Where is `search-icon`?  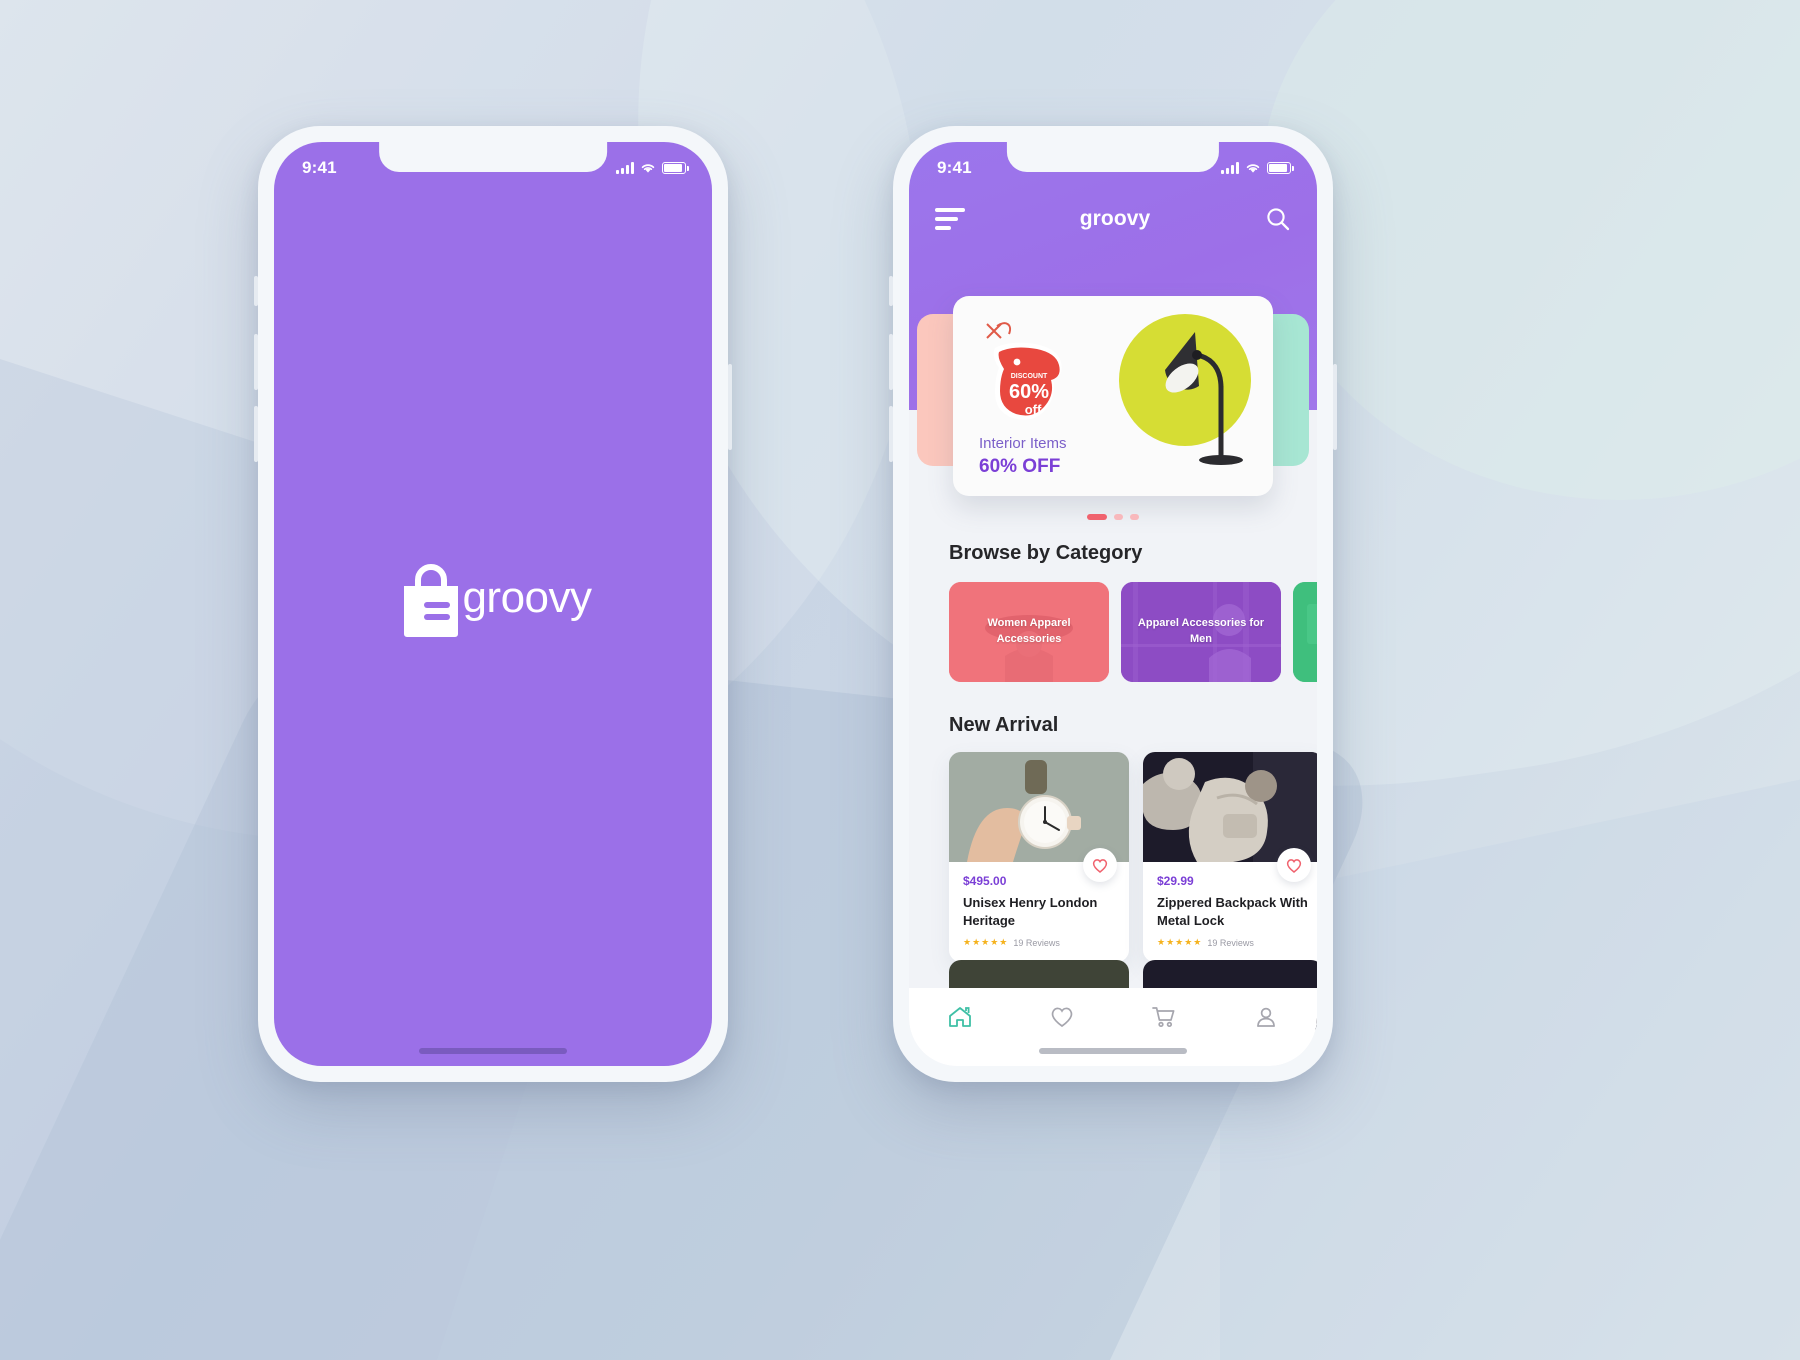 search-icon is located at coordinates (1278, 219).